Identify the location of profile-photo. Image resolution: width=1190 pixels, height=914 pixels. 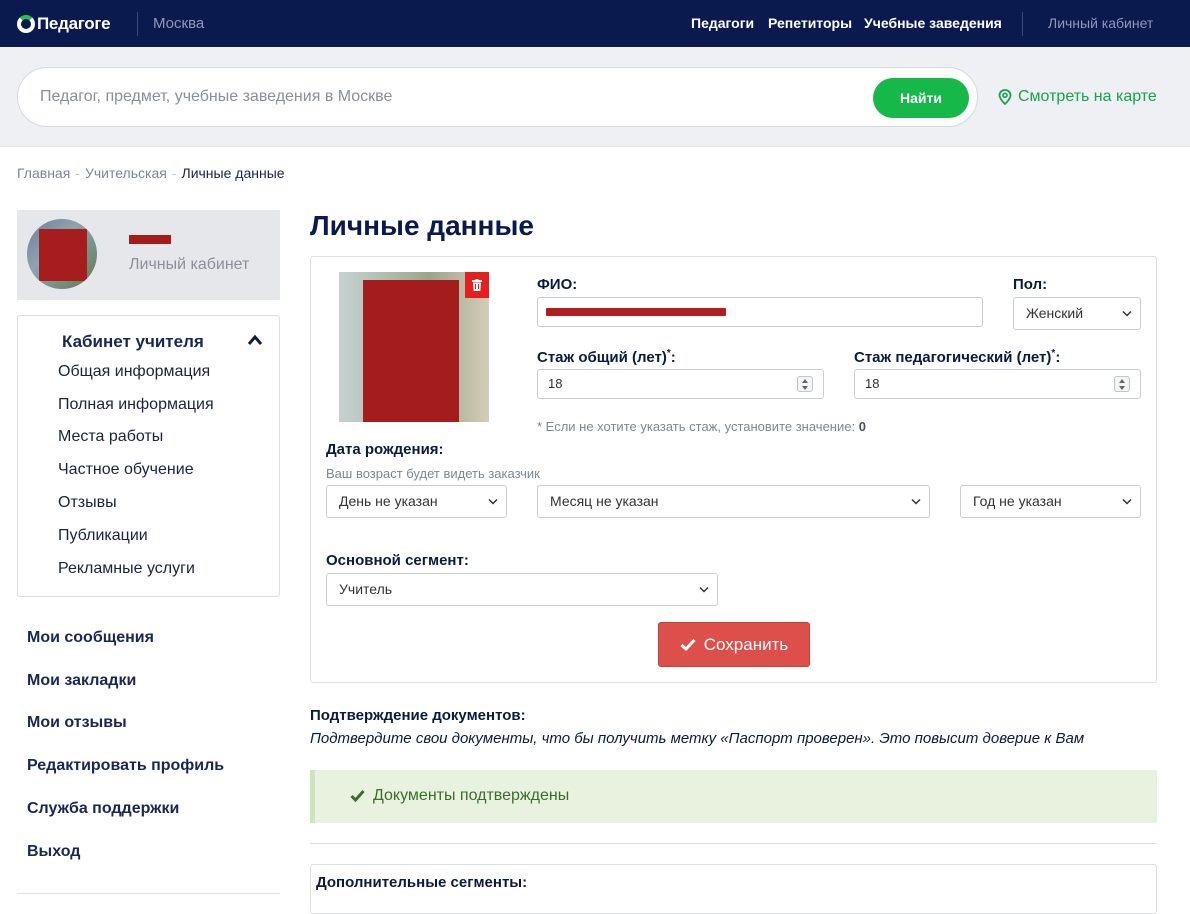
(414, 347).